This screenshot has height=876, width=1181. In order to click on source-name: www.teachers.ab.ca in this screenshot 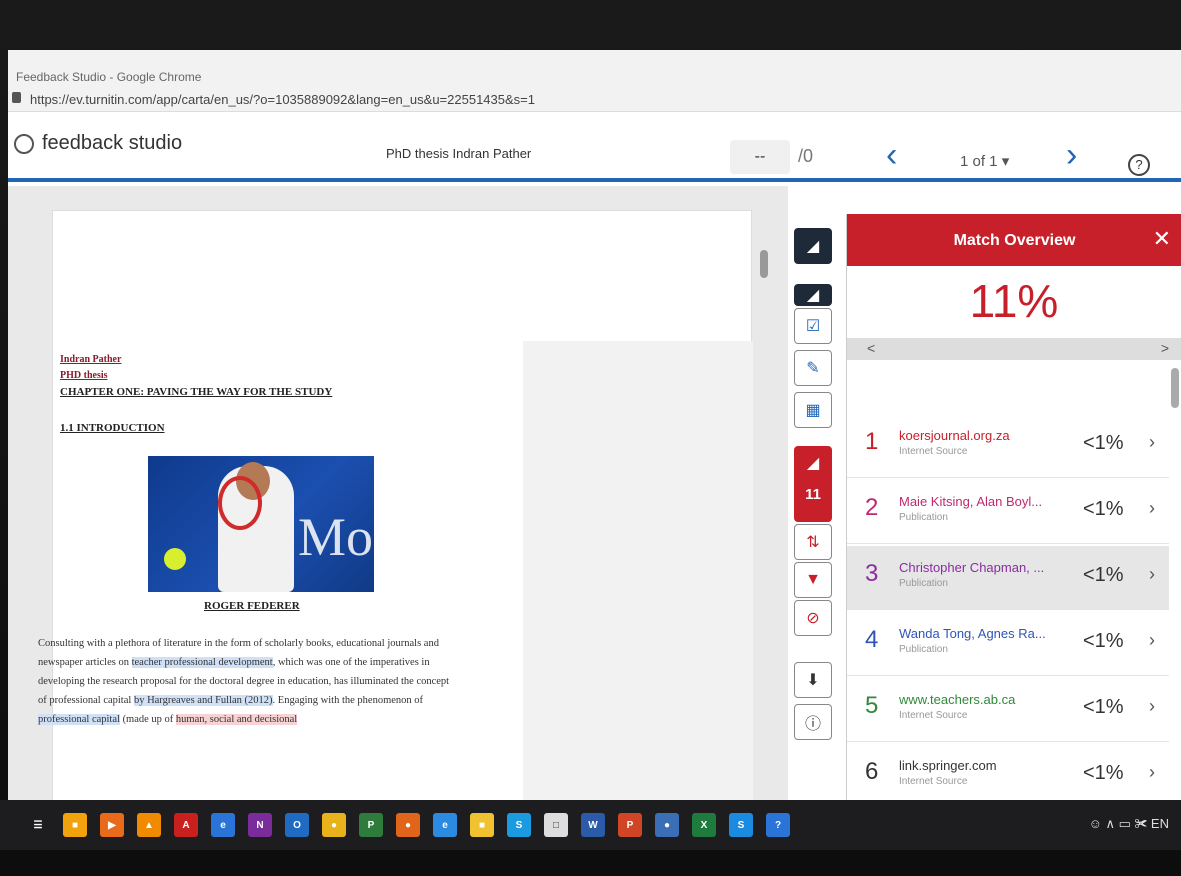, I will do `click(957, 699)`.